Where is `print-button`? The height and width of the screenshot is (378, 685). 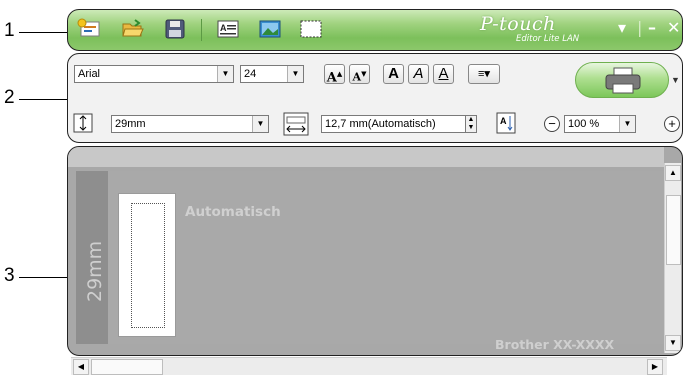
print-button is located at coordinates (622, 80).